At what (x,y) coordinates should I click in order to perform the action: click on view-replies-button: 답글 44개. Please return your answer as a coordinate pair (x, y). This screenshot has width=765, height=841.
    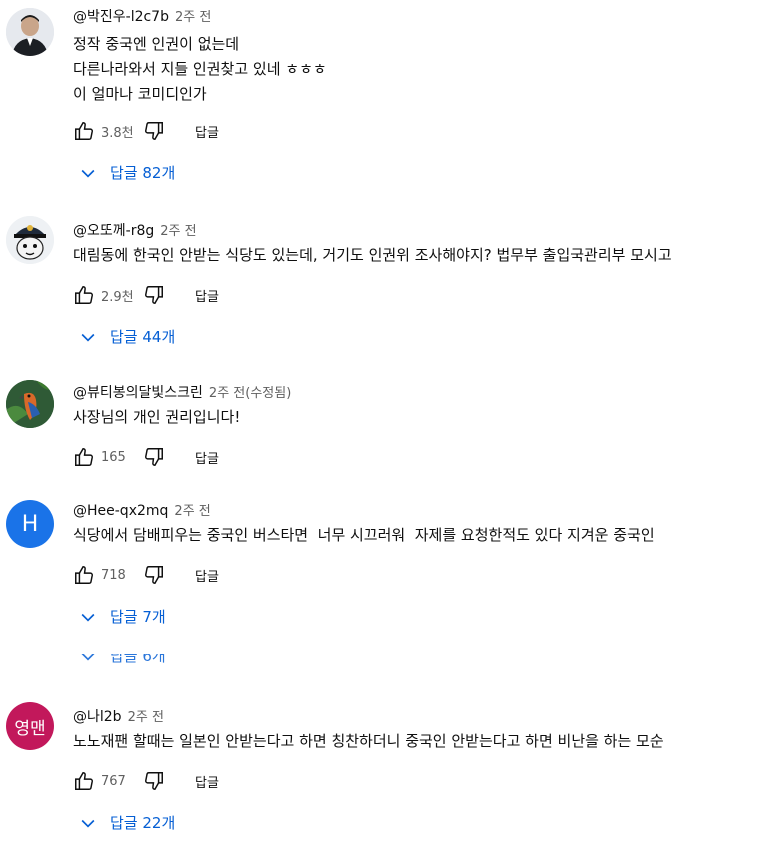
    Looking at the image, I should click on (126, 336).